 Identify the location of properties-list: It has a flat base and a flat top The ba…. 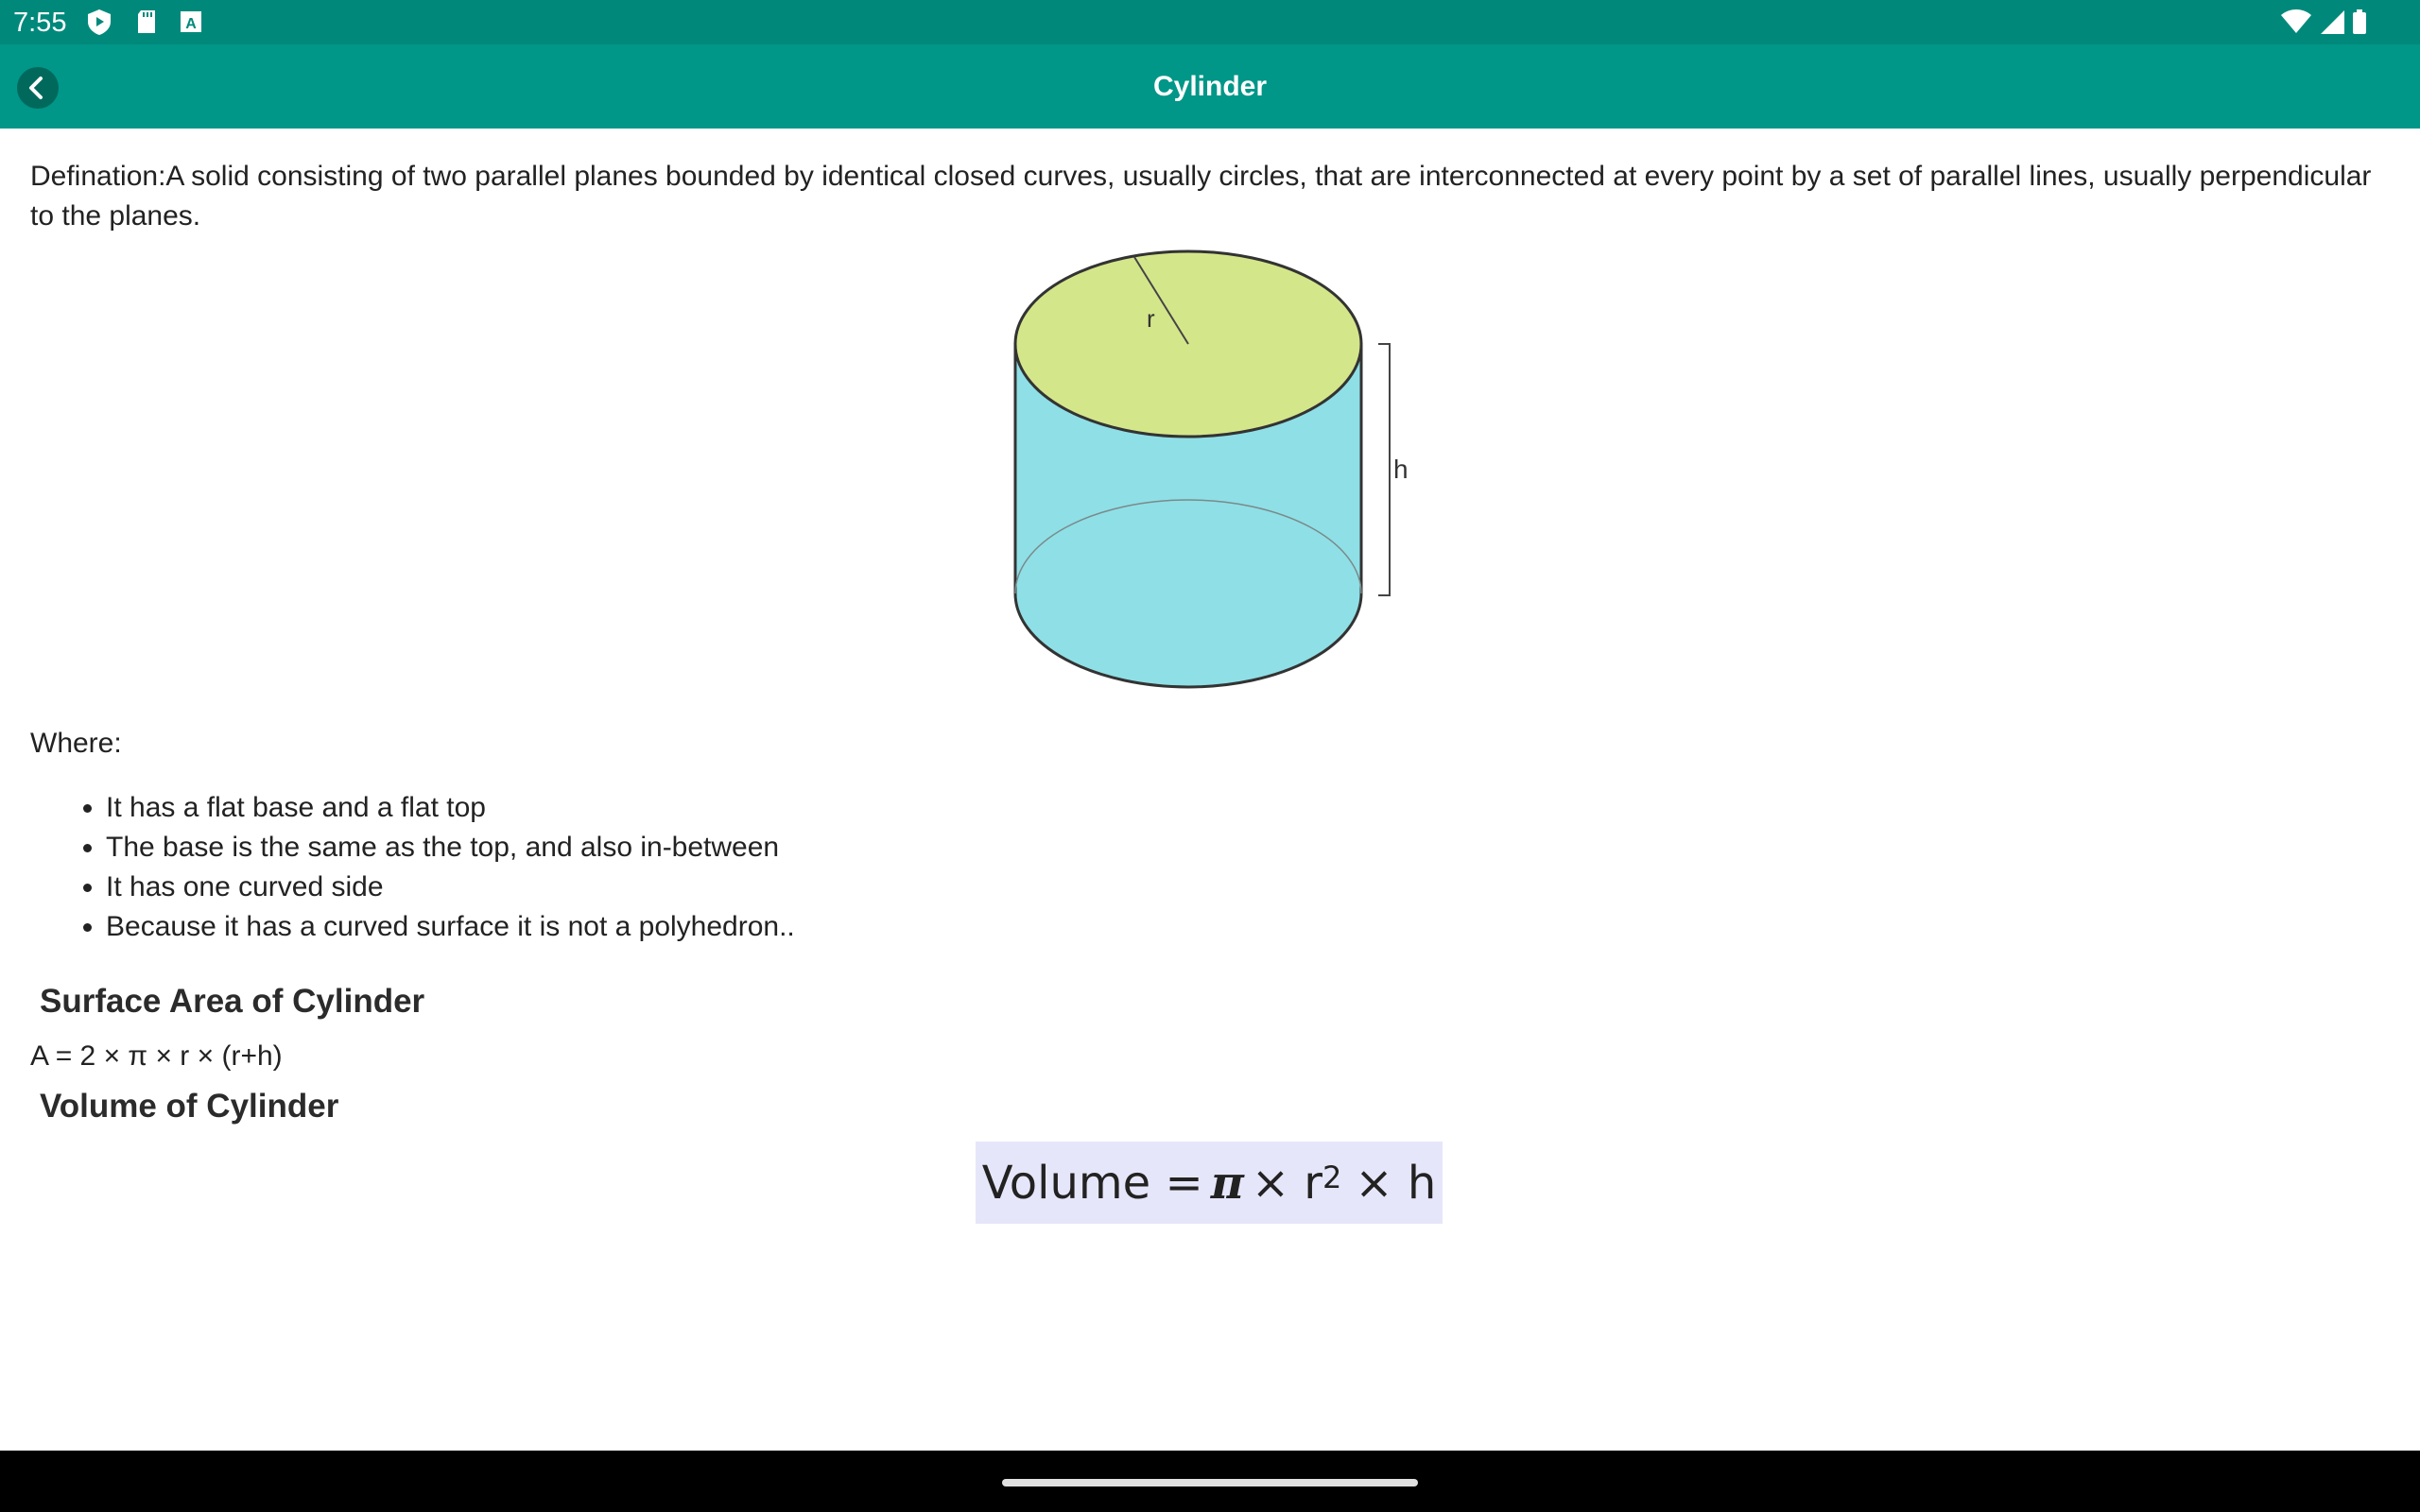
(412, 867).